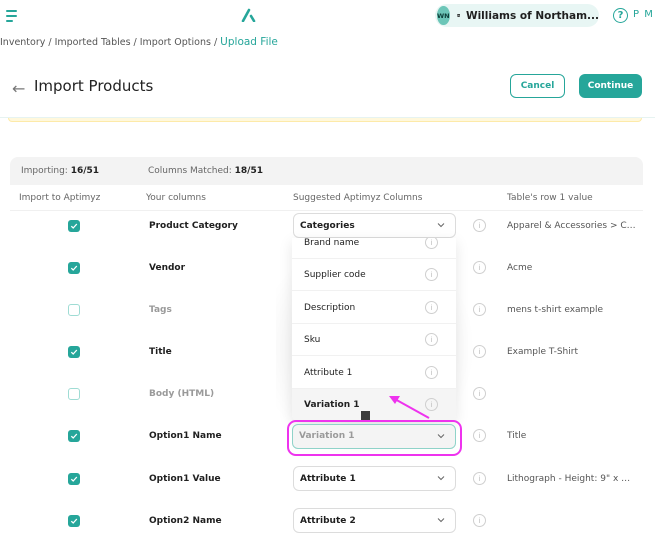 This screenshot has width=655, height=537. I want to click on suggested-column-select: Categories, so click(374, 225).